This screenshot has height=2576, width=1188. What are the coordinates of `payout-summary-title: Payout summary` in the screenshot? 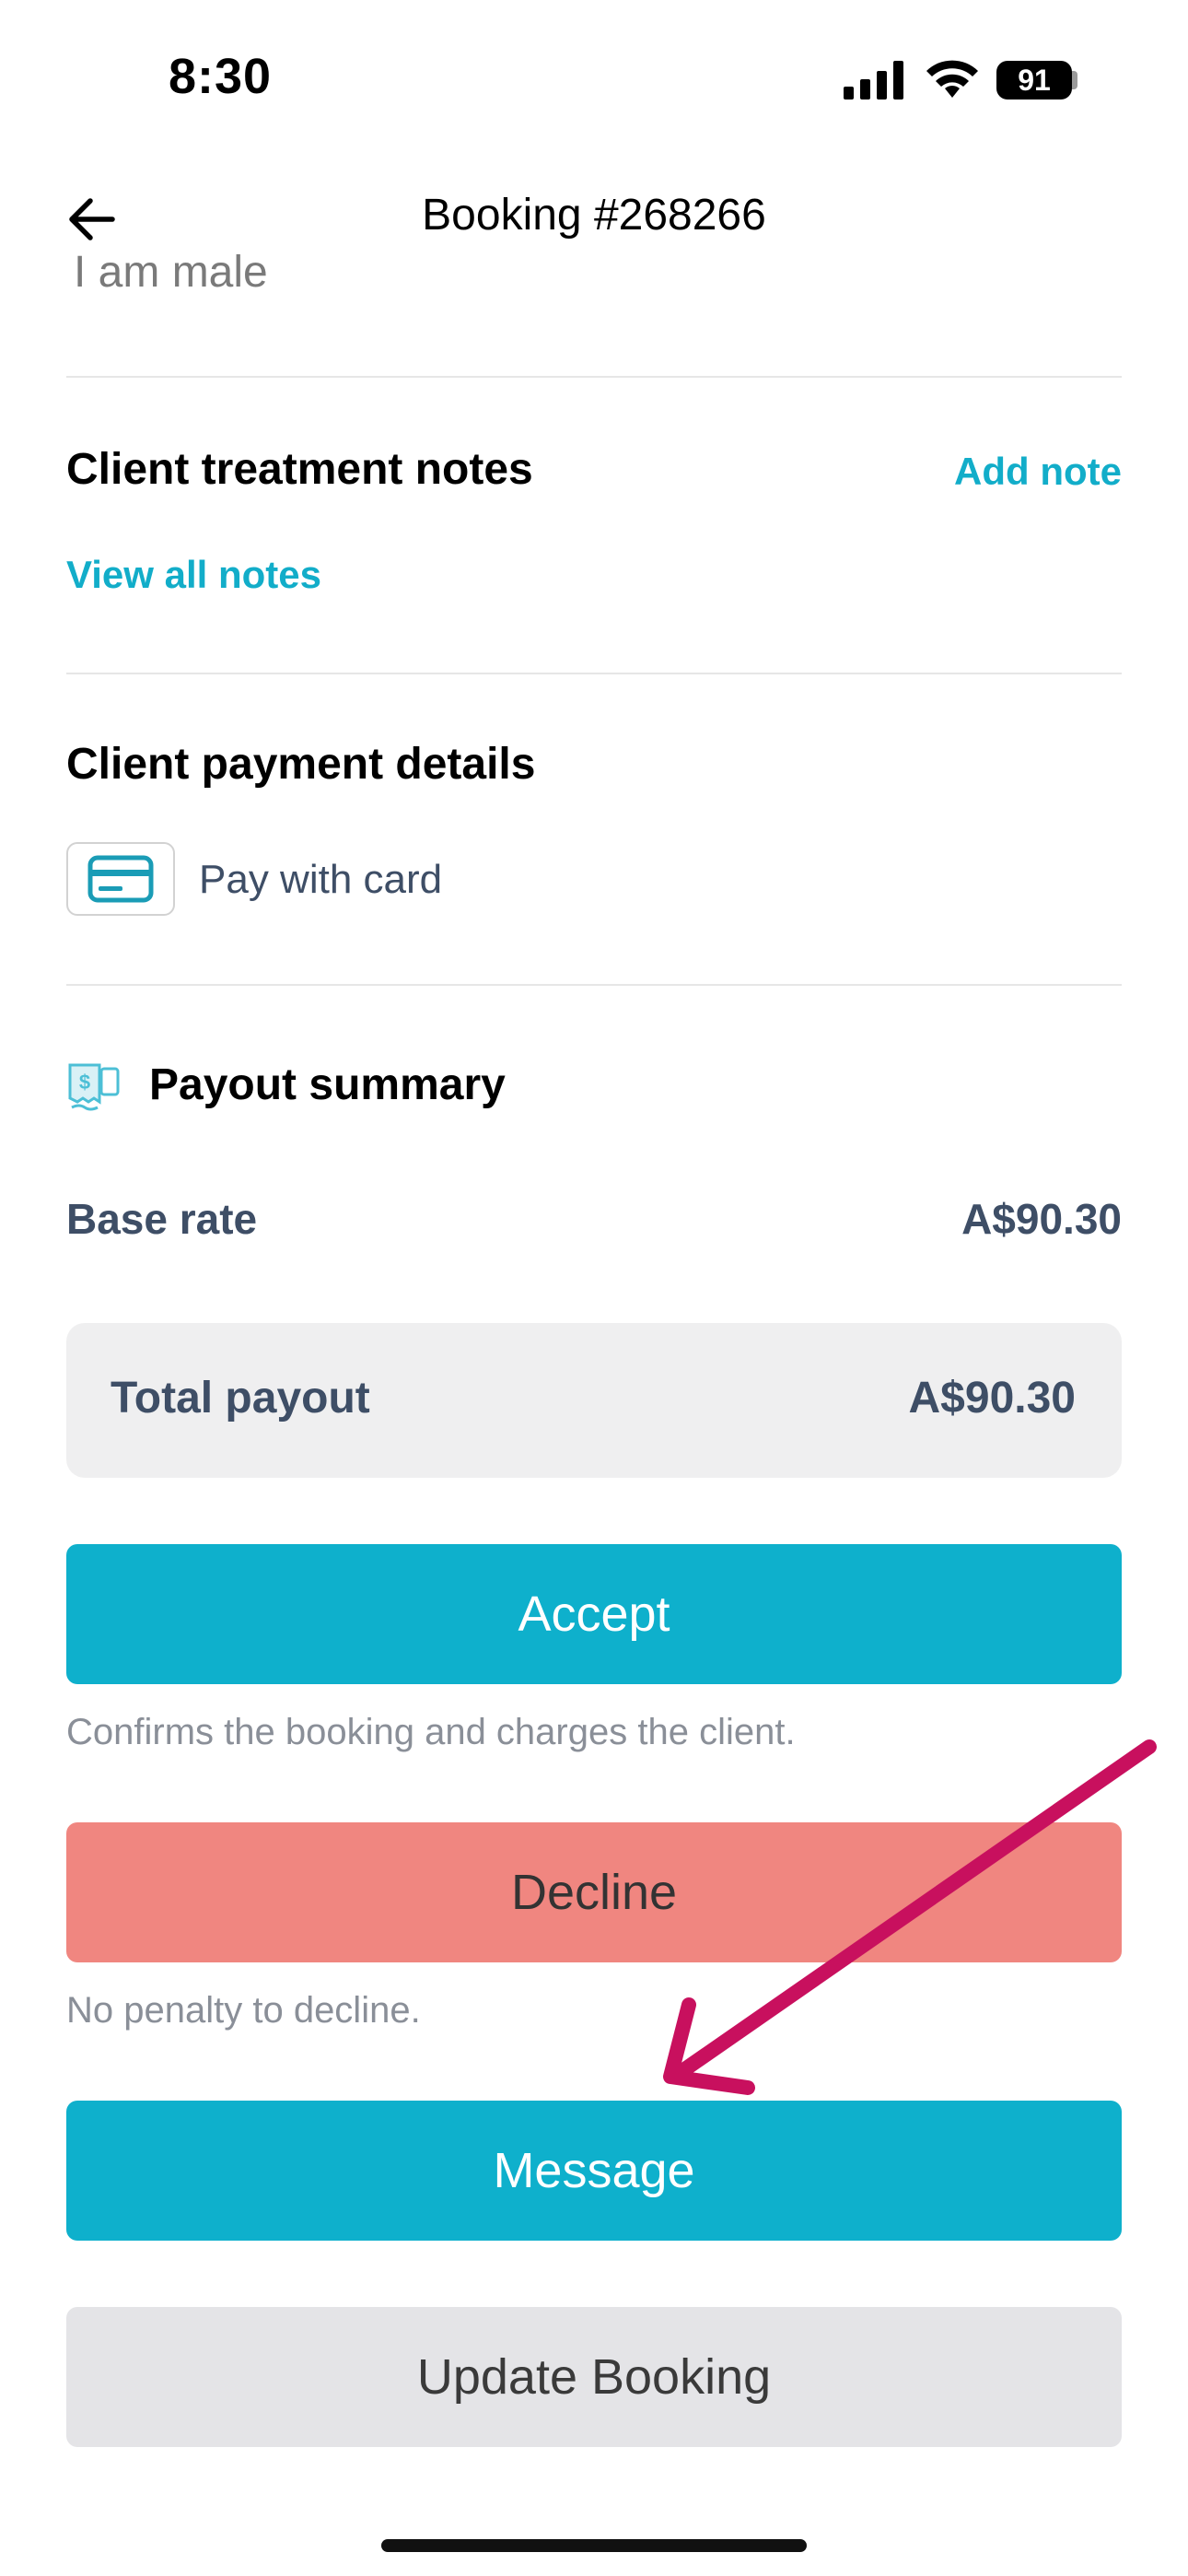 It's located at (327, 1084).